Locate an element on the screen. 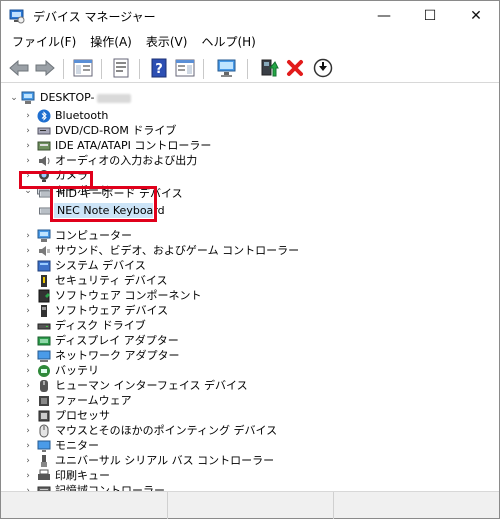  help-icon: ? is located at coordinates (159, 68).